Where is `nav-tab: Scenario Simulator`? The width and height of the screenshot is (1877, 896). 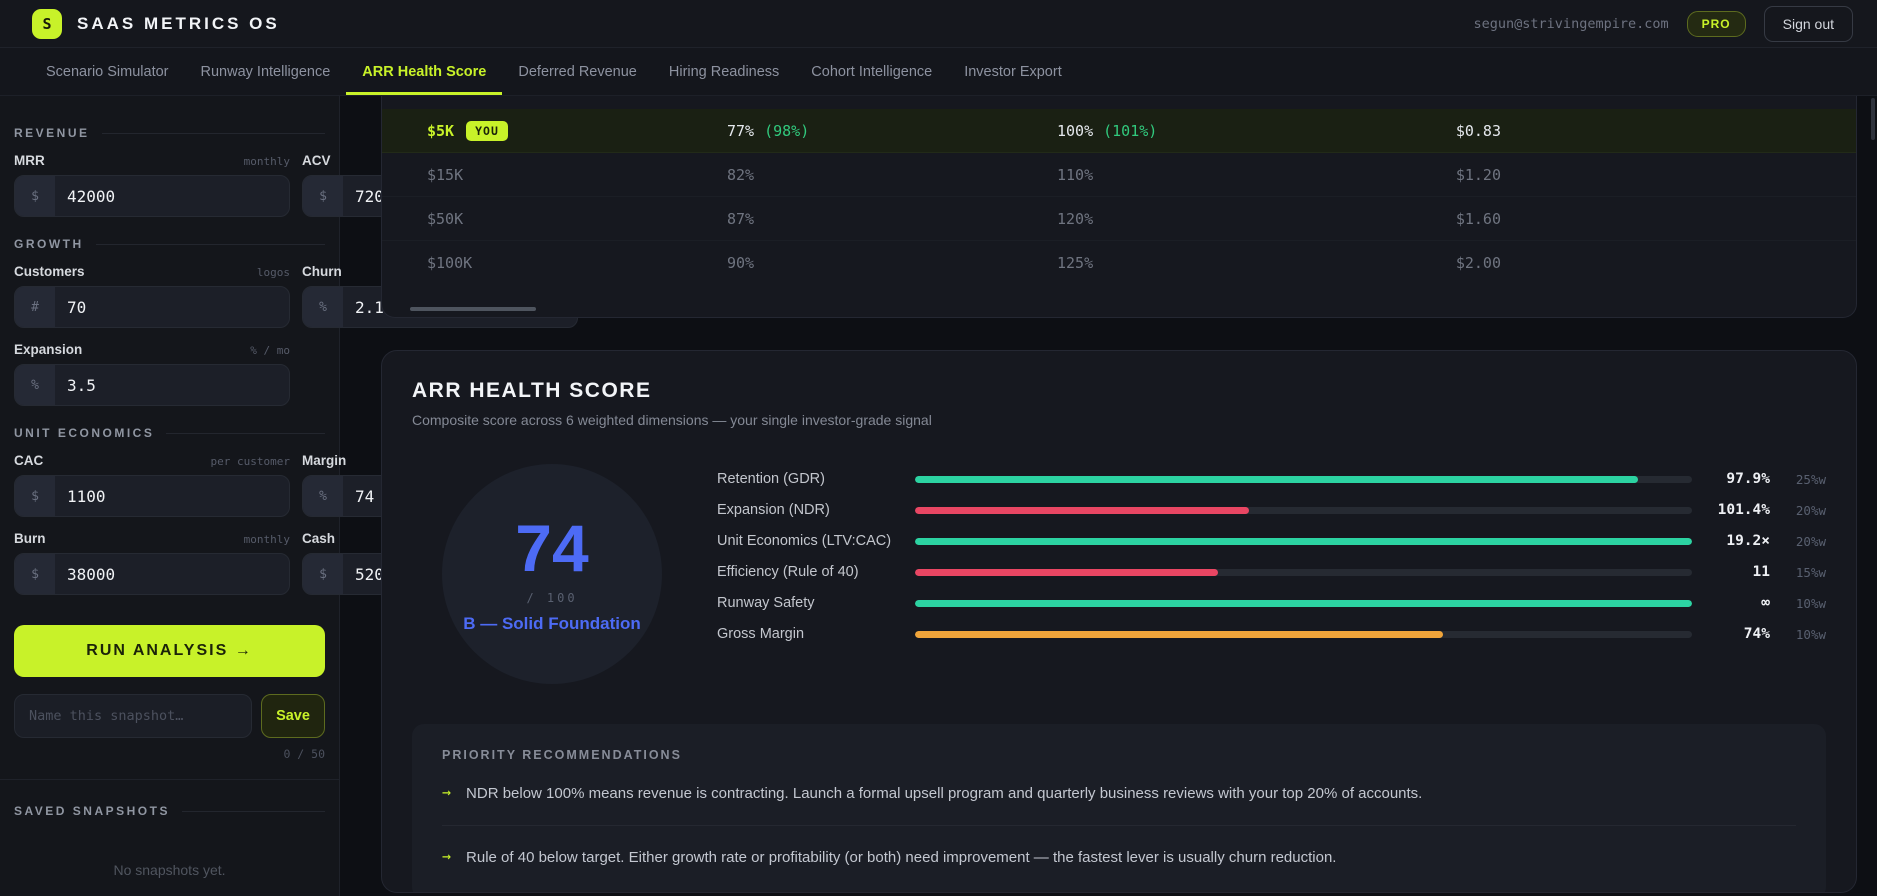 nav-tab: Scenario Simulator is located at coordinates (107, 71).